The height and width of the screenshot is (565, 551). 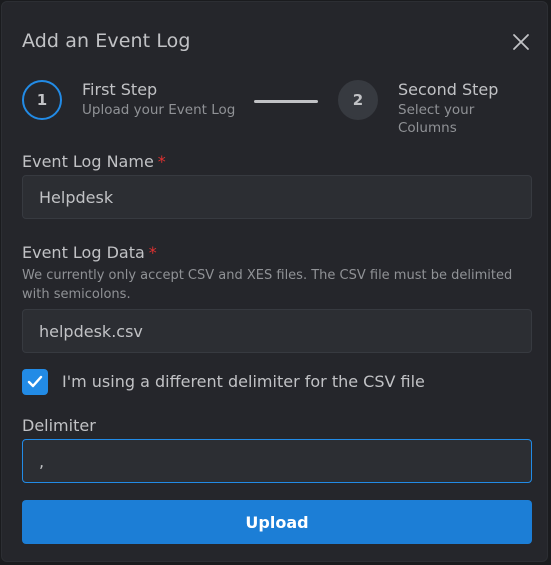 What do you see at coordinates (42, 461) in the screenshot?
I see `delimiter-value: ,` at bounding box center [42, 461].